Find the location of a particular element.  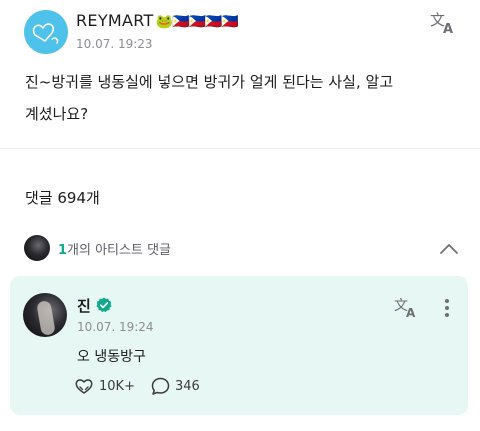

reply-author-name: 진 is located at coordinates (84, 305).